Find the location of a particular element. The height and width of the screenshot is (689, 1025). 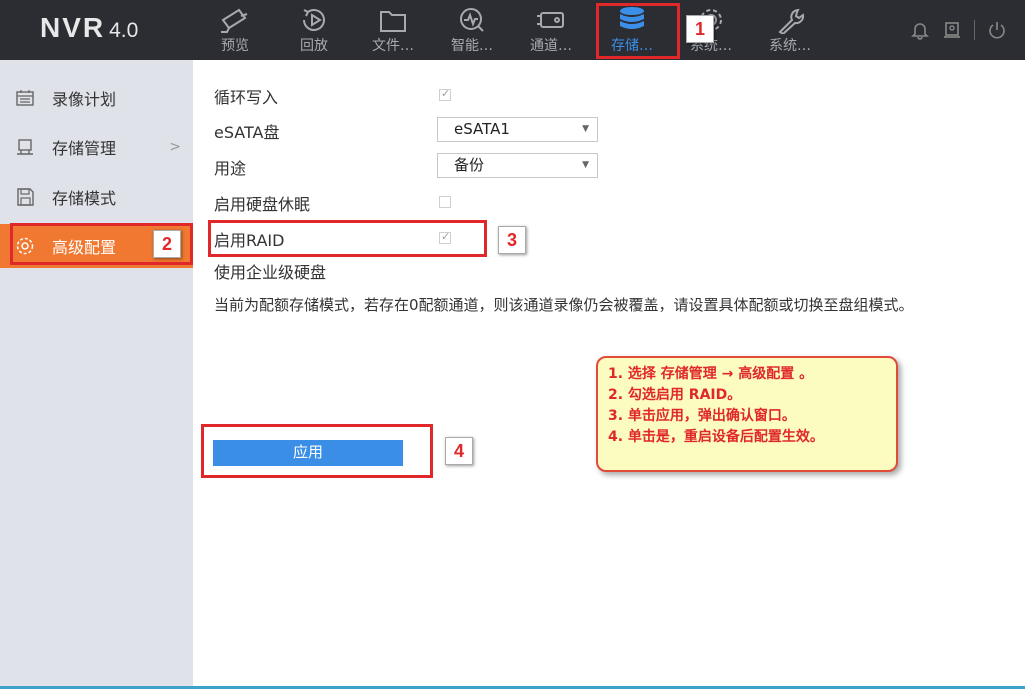

sidebar-item-record-schedule: 录像计划 is located at coordinates (96, 98).